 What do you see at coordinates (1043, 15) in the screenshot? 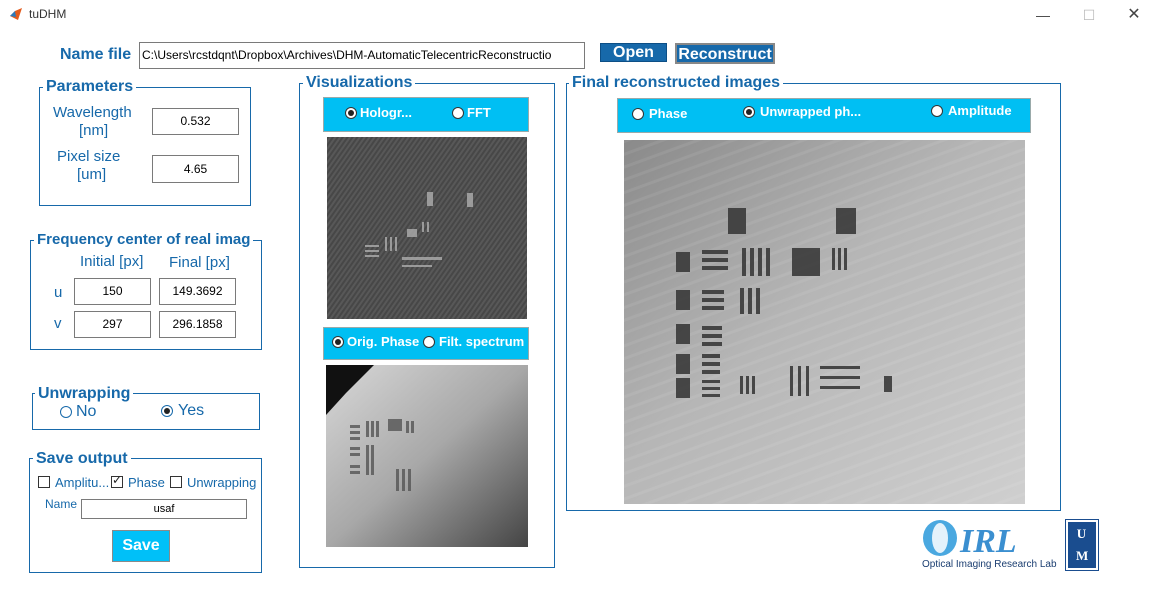
I see `minimize-button: —` at bounding box center [1043, 15].